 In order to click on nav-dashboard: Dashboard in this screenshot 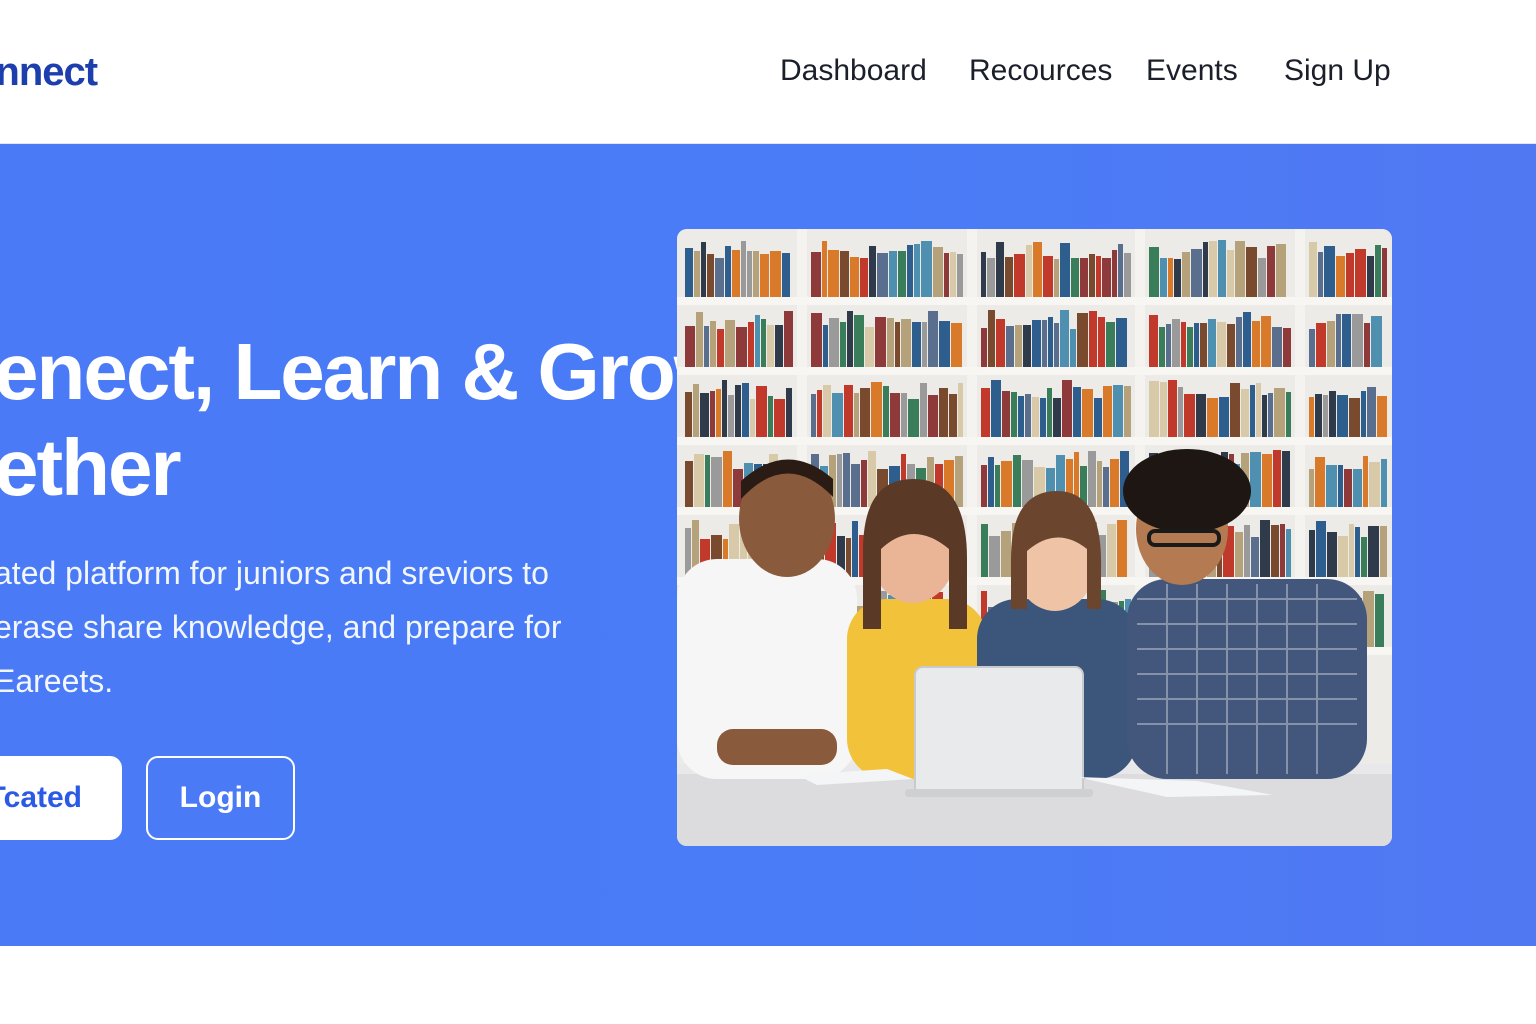, I will do `click(853, 71)`.